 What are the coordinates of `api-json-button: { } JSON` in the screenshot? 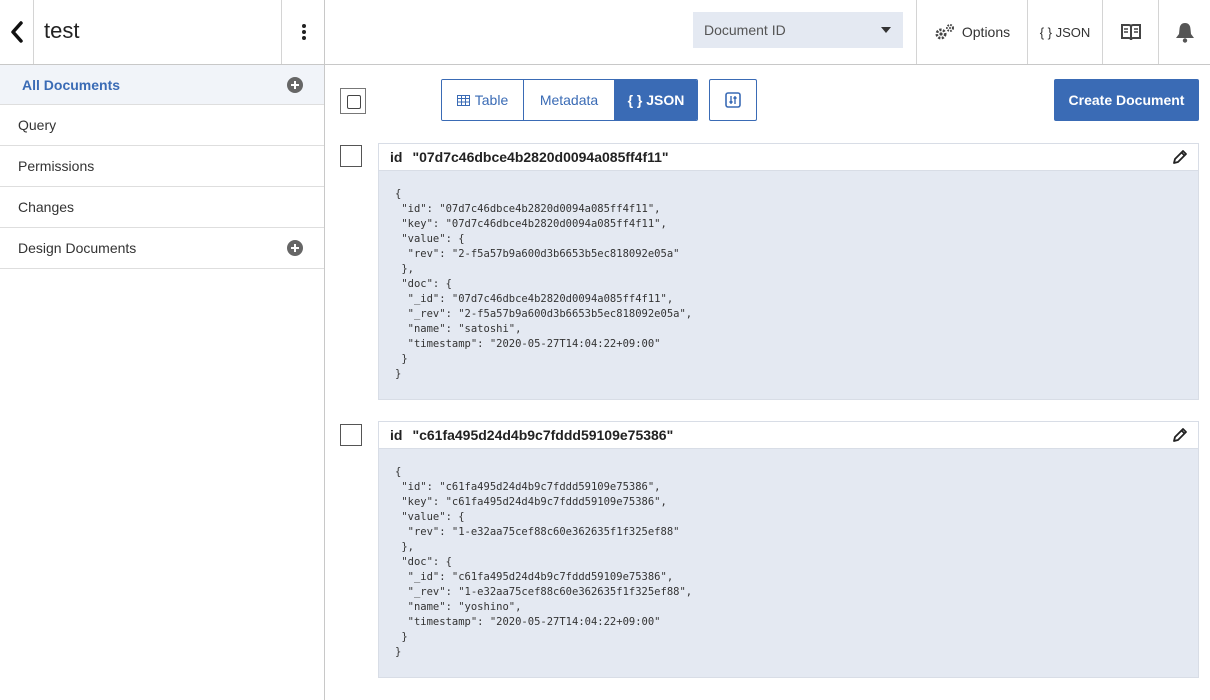 It's located at (1064, 32).